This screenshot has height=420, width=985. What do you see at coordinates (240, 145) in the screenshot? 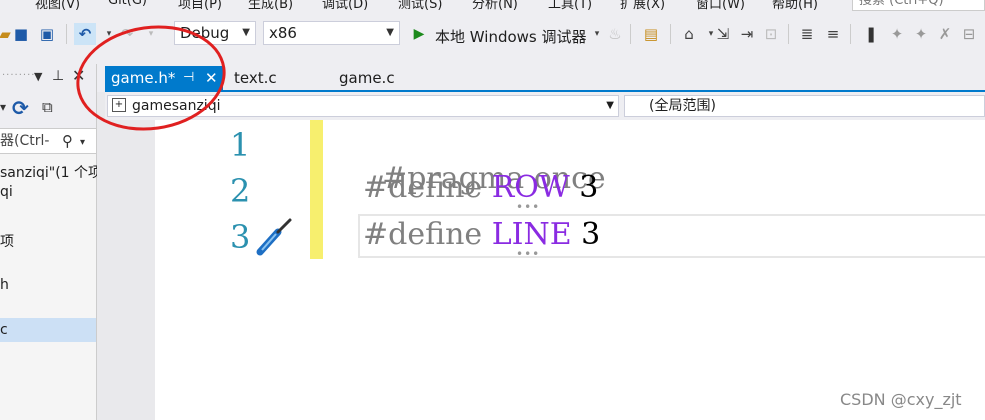
I see `line-number: 1` at bounding box center [240, 145].